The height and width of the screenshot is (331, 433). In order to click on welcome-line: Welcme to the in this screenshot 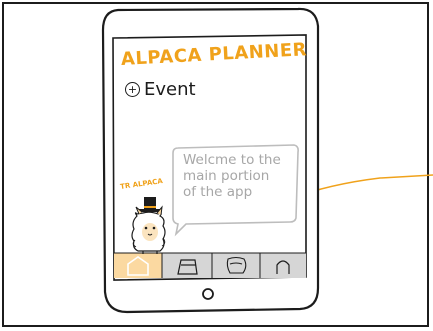, I will do `click(232, 160)`.